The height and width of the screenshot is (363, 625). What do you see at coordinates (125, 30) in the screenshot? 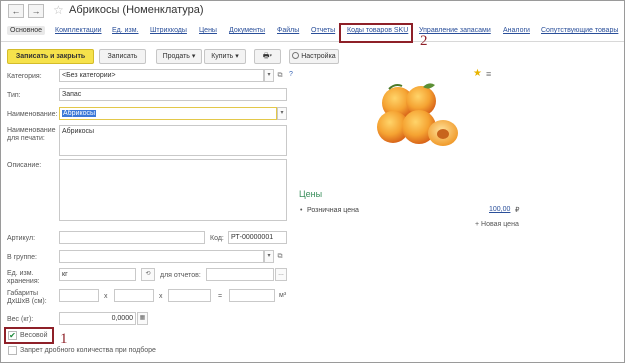
I see `tab-units: Ед. изм.` at bounding box center [125, 30].